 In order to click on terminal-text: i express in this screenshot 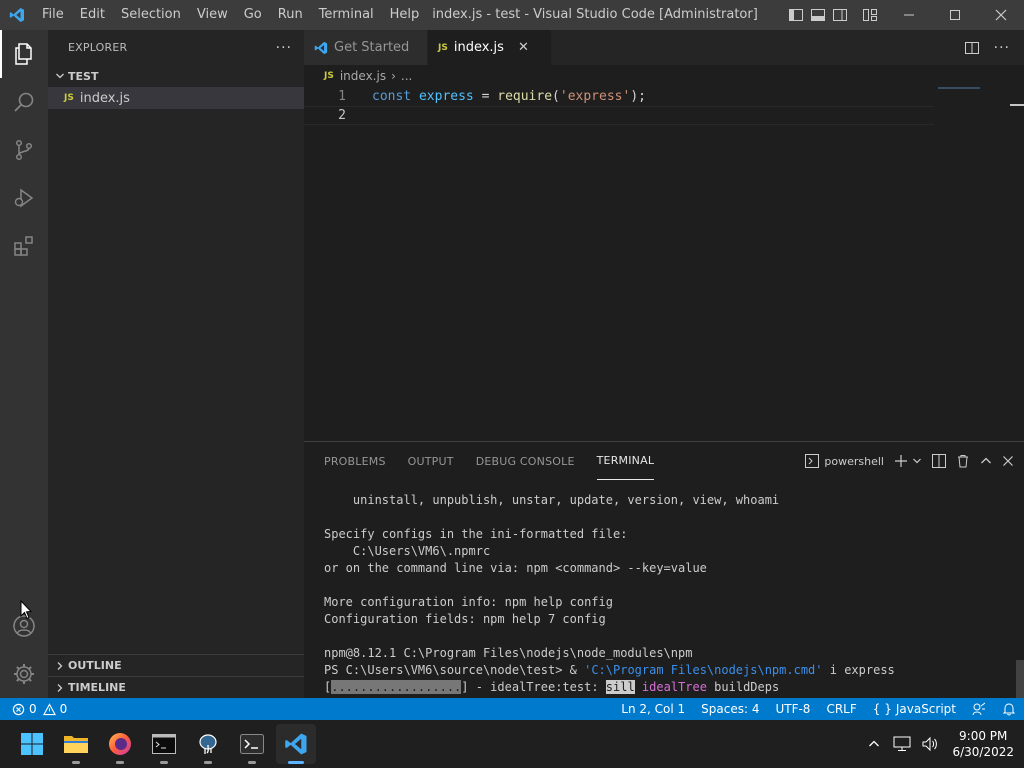, I will do `click(858, 670)`.